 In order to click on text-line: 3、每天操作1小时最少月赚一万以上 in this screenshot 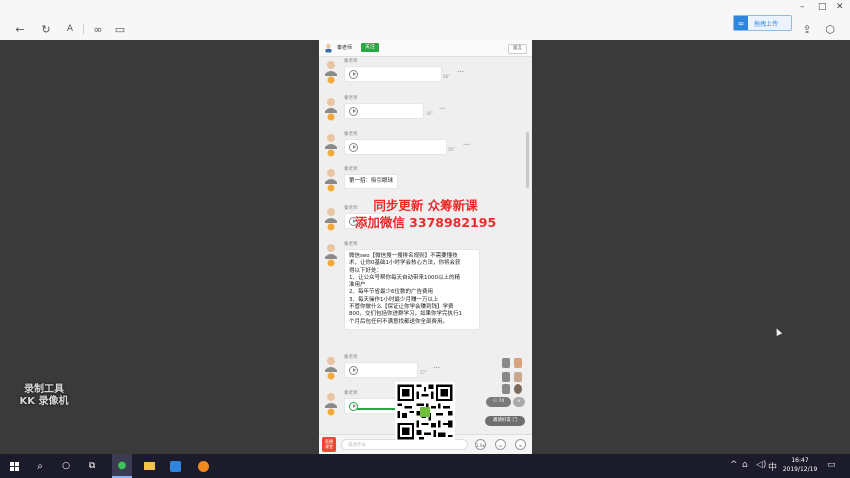, I will do `click(394, 299)`.